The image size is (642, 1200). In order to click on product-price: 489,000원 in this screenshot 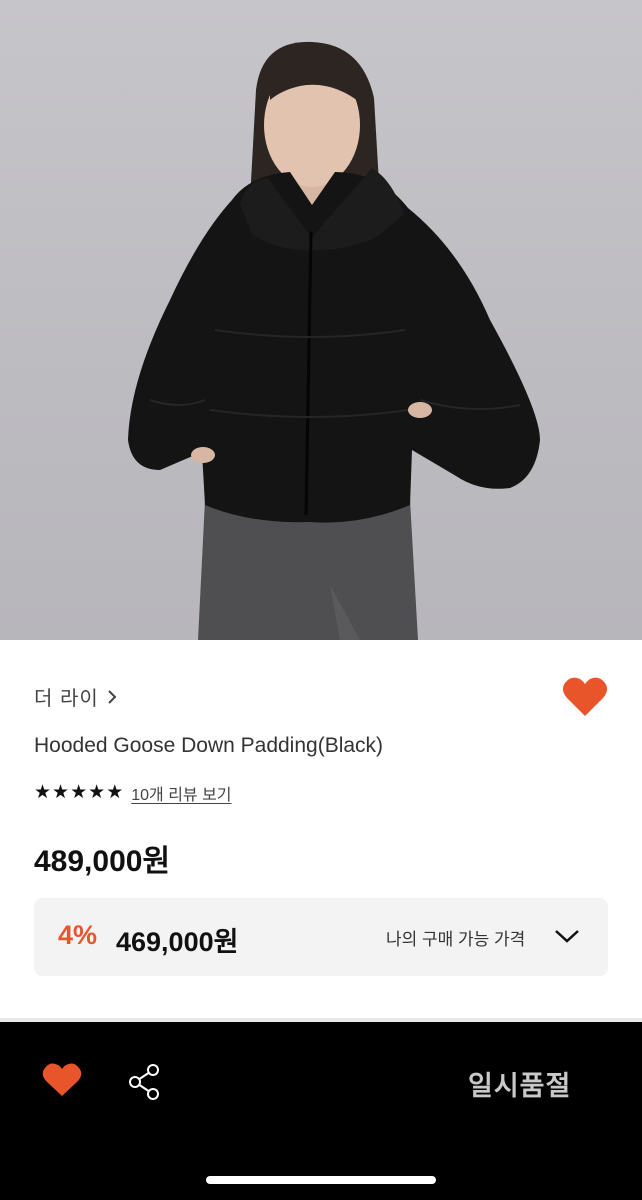, I will do `click(102, 861)`.